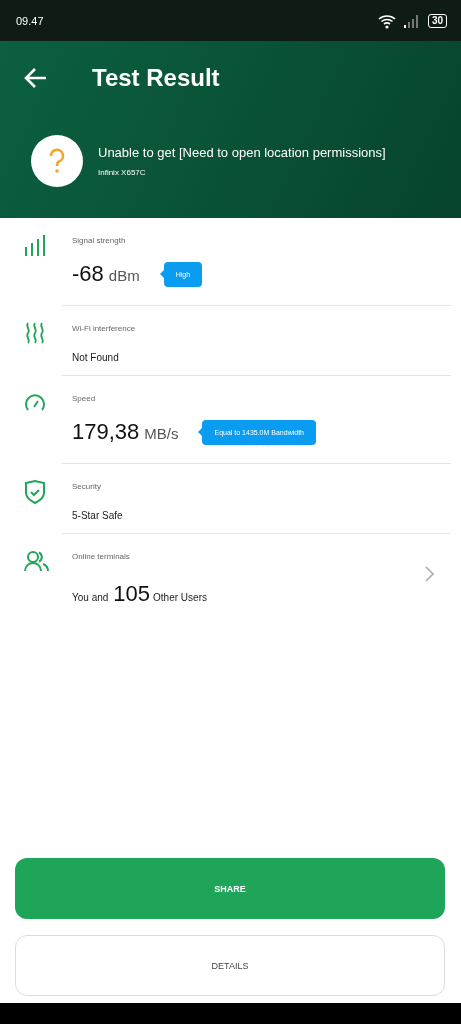 Image resolution: width=461 pixels, height=1024 pixels. I want to click on shield-check-icon, so click(35, 492).